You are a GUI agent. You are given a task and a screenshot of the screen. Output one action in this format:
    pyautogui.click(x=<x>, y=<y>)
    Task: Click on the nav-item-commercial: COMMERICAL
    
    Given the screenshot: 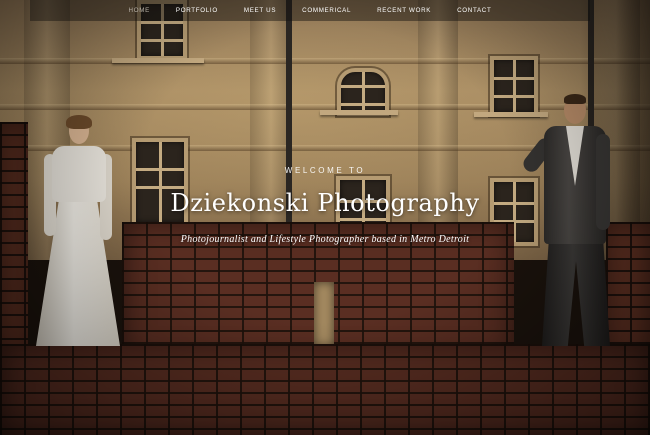 What is the action you would take?
    pyautogui.click(x=326, y=10)
    